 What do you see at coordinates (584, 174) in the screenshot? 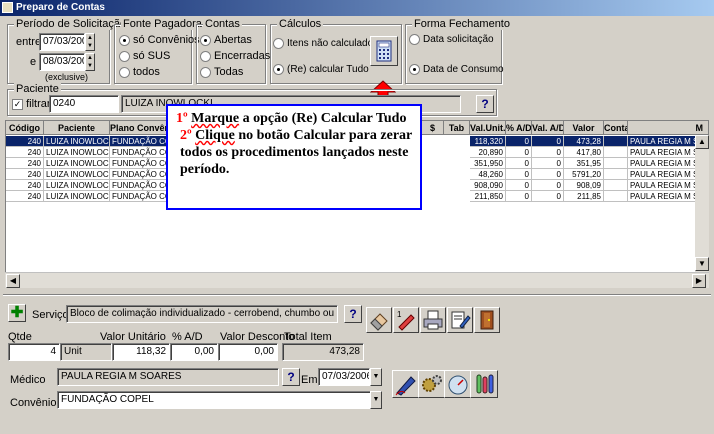
I see `grid-cell: 5791,20` at bounding box center [584, 174].